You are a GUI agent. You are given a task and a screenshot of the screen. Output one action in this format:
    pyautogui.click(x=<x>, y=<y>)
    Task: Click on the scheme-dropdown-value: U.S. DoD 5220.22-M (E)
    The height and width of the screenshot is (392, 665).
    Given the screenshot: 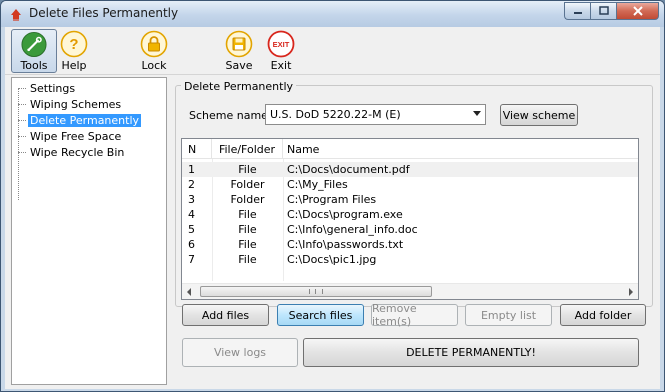 What is the action you would take?
    pyautogui.click(x=335, y=114)
    